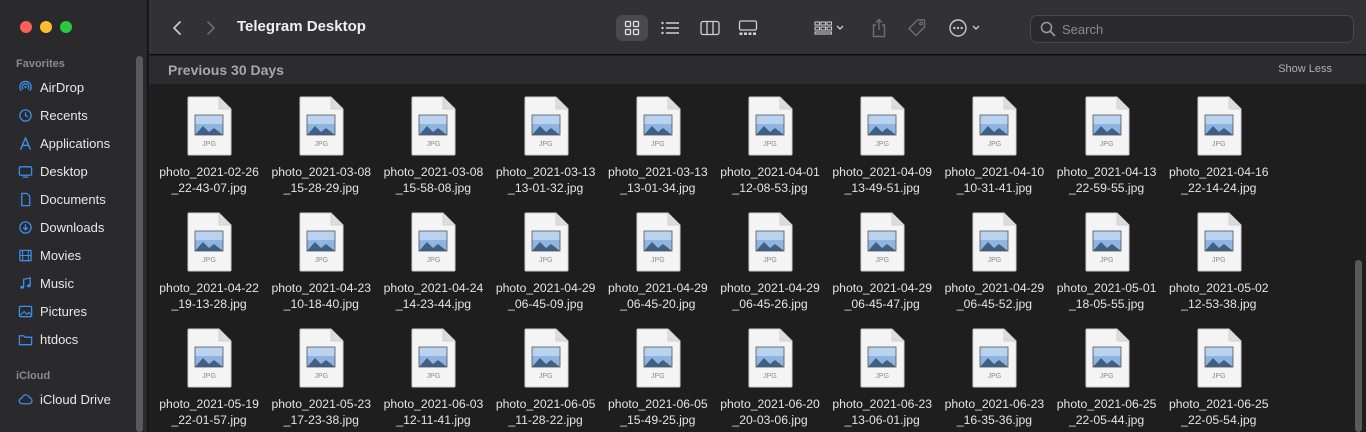 The height and width of the screenshot is (432, 1366). Describe the element at coordinates (139, 244) in the screenshot. I see `sidebar-scrollbar` at that location.